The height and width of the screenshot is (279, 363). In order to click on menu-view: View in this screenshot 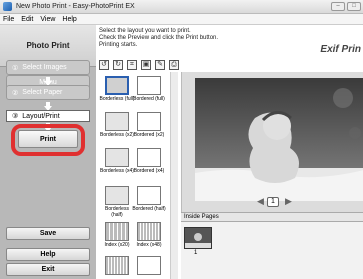, I will do `click(47, 19)`.